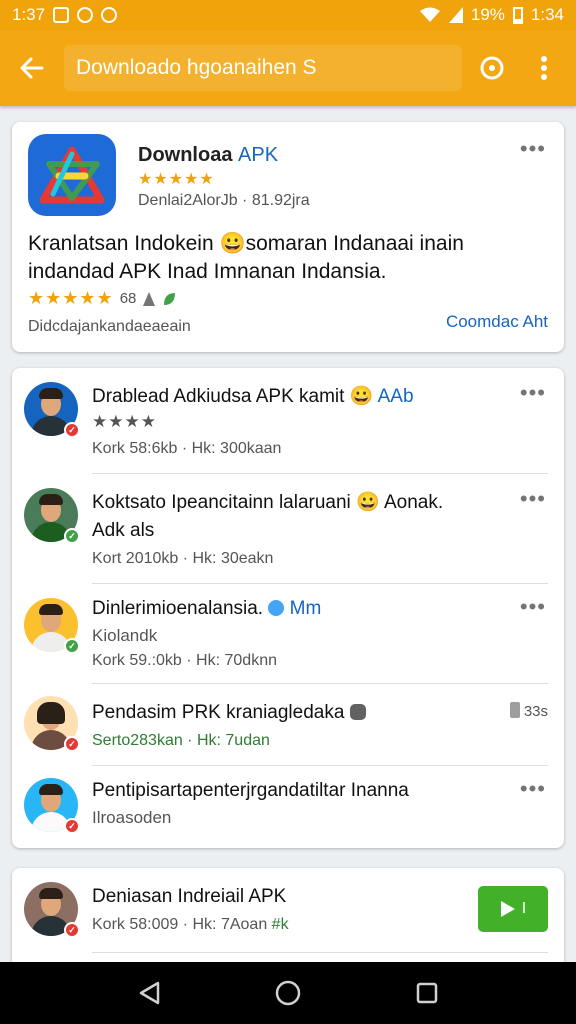 Image resolution: width=576 pixels, height=1024 pixels. What do you see at coordinates (276, 608) in the screenshot?
I see `globe-icon` at bounding box center [276, 608].